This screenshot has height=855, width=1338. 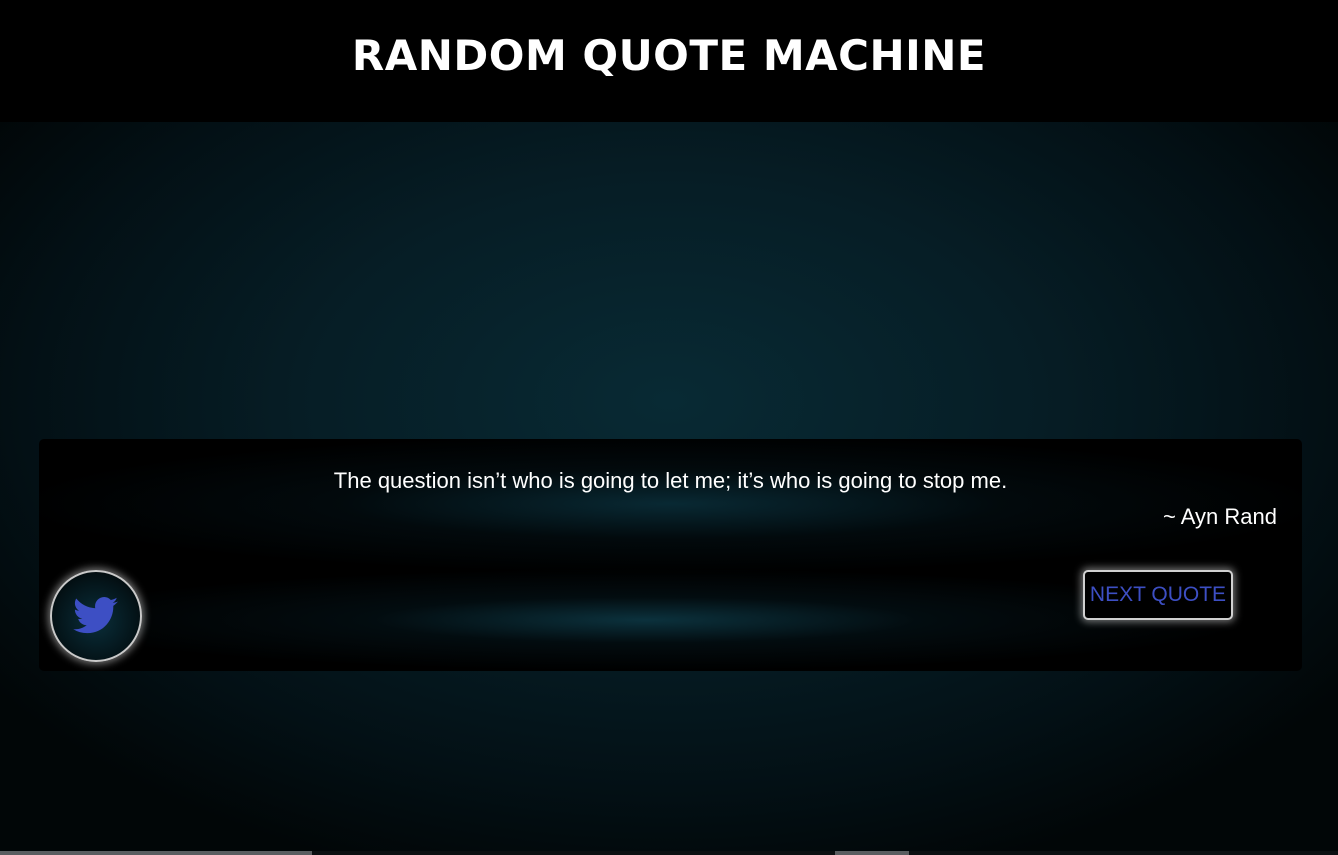 I want to click on next-quote-button: NEXT QUOTE, so click(x=1158, y=595).